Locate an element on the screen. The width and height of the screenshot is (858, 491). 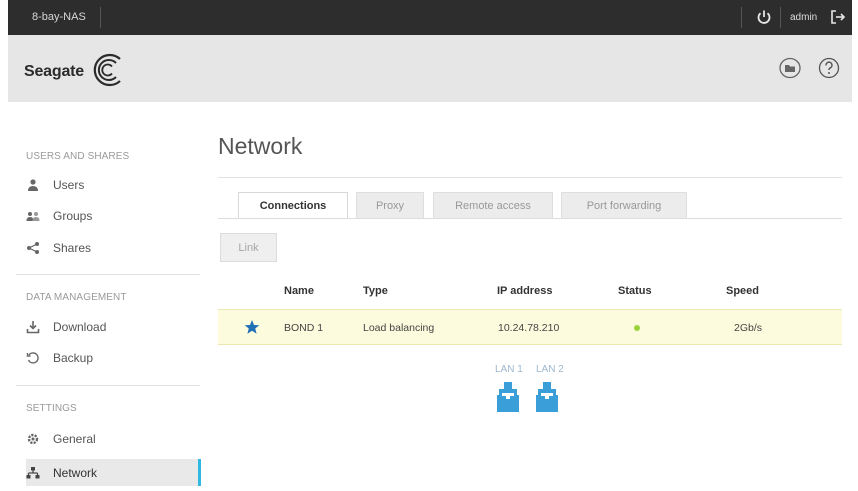
user-icon is located at coordinates (33, 185).